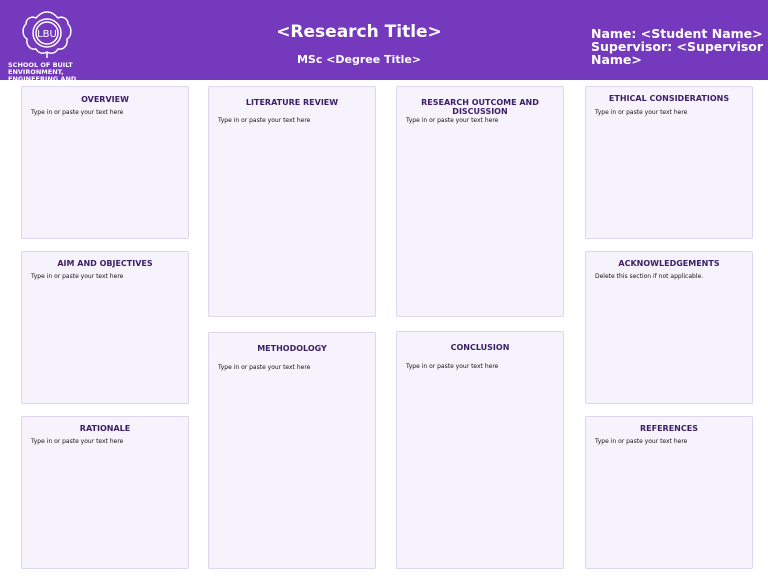  What do you see at coordinates (480, 347) in the screenshot?
I see `panel-title: CONCLUSION` at bounding box center [480, 347].